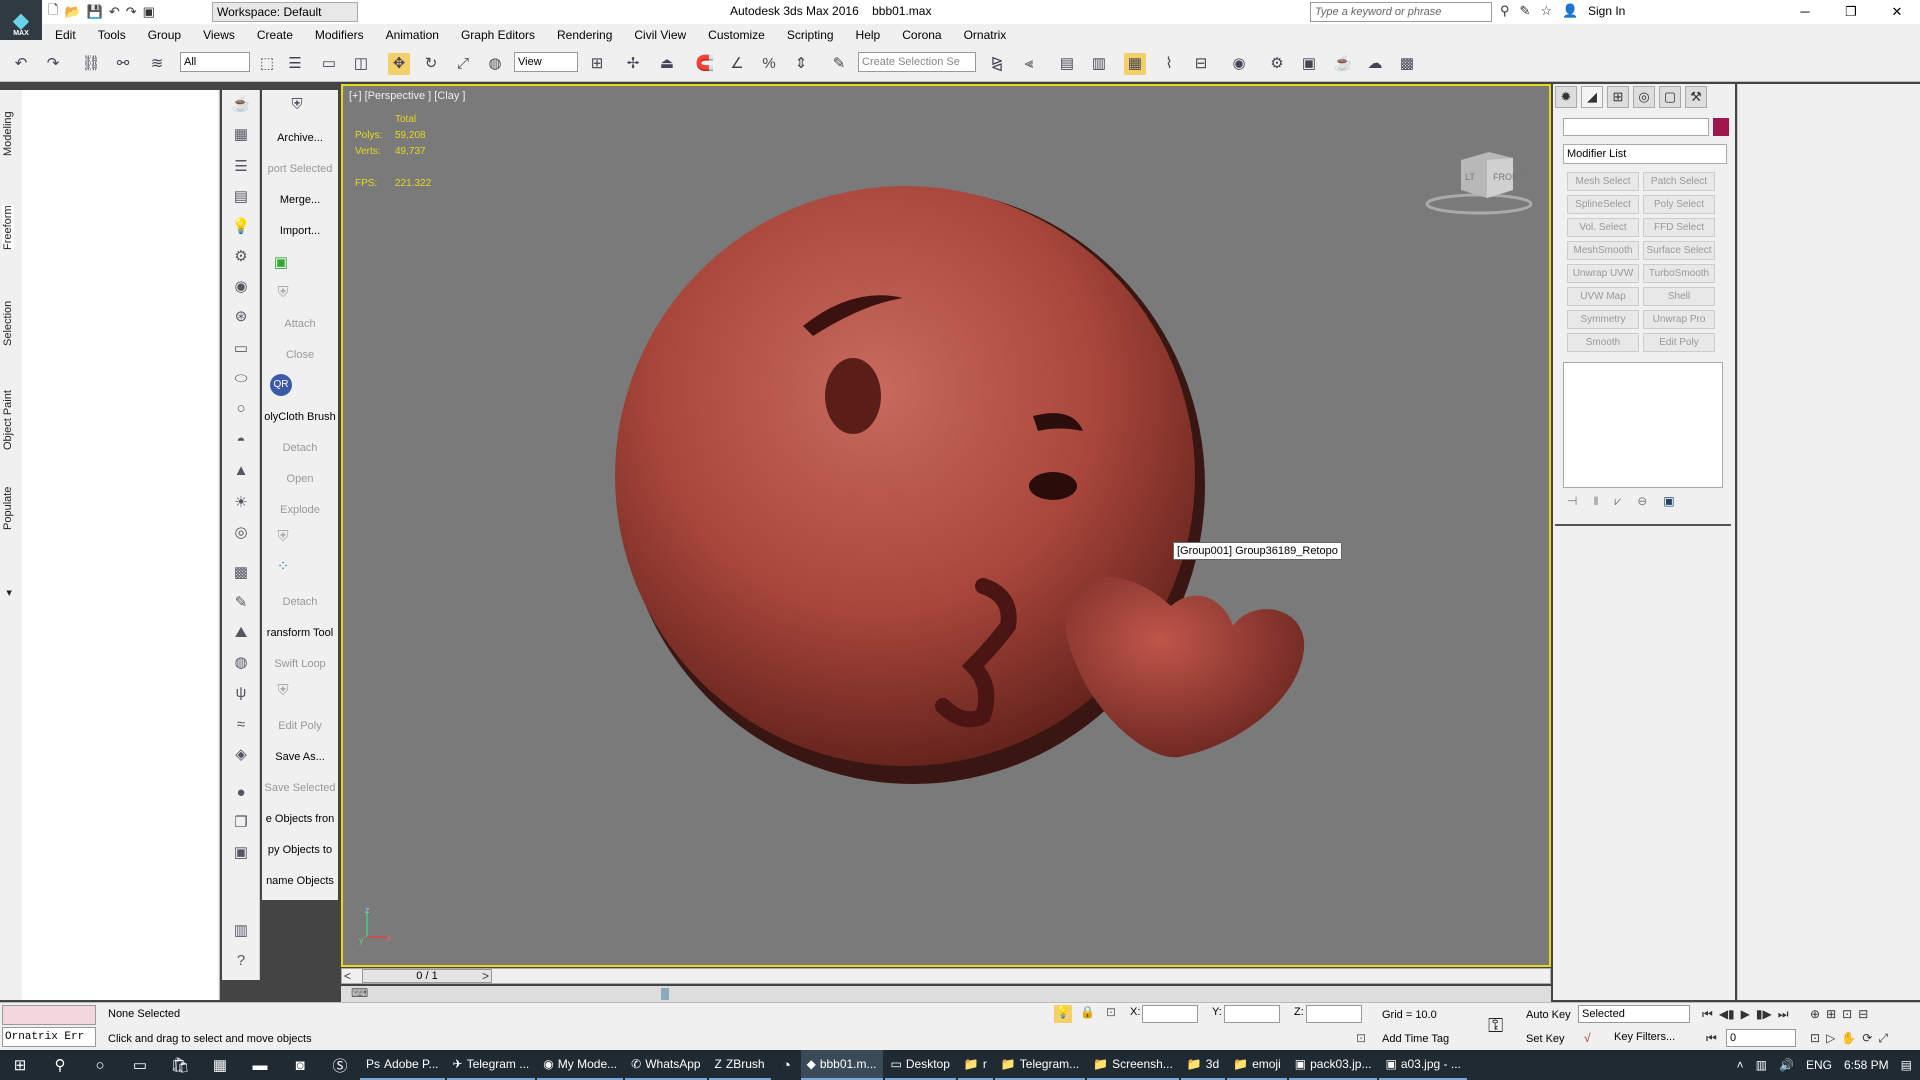 The image size is (1920, 1080). I want to click on close-icon: ✕, so click(1897, 12).